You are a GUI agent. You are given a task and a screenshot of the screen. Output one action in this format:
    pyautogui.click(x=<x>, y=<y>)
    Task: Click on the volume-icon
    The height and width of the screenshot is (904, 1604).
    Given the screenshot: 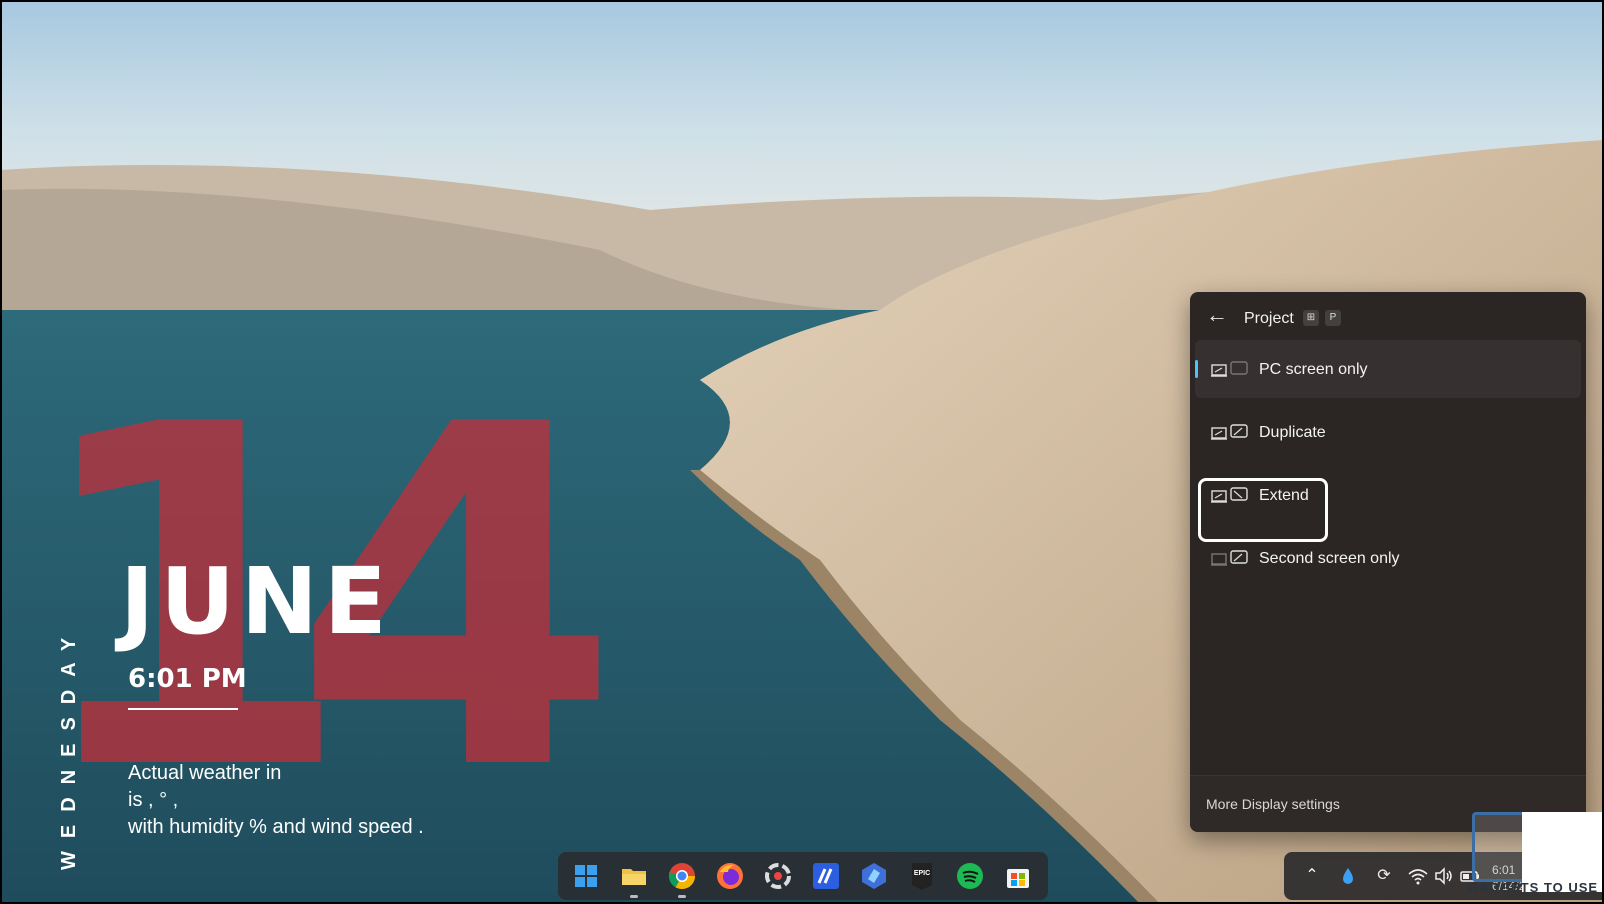 What is the action you would take?
    pyautogui.click(x=1444, y=876)
    